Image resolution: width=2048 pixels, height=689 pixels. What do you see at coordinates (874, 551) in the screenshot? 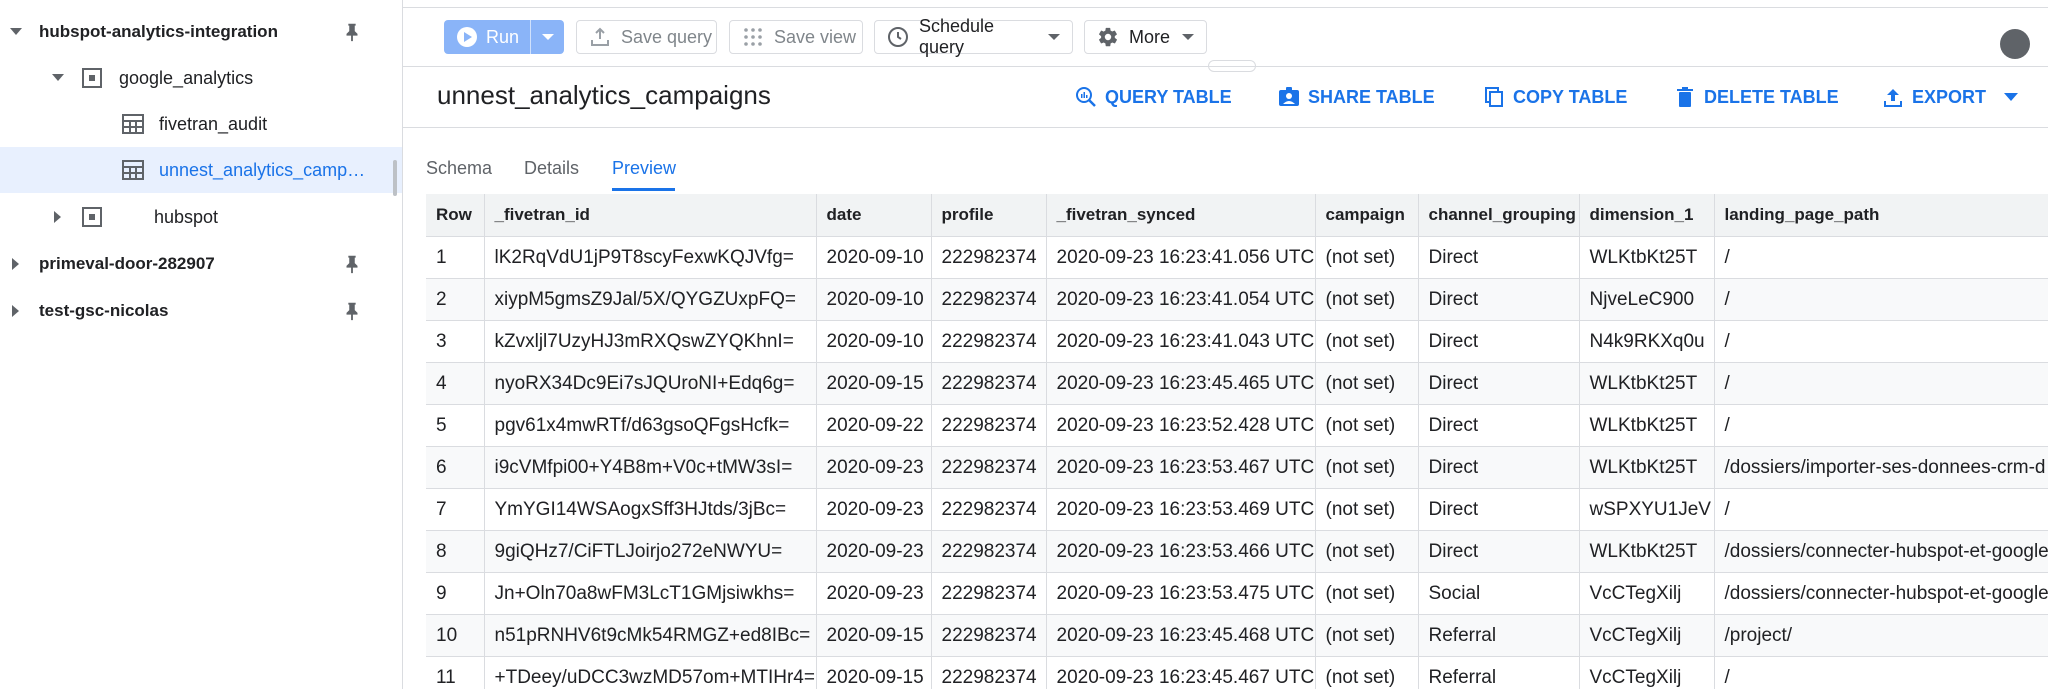
I see `table-cell: 2020-09-23` at bounding box center [874, 551].